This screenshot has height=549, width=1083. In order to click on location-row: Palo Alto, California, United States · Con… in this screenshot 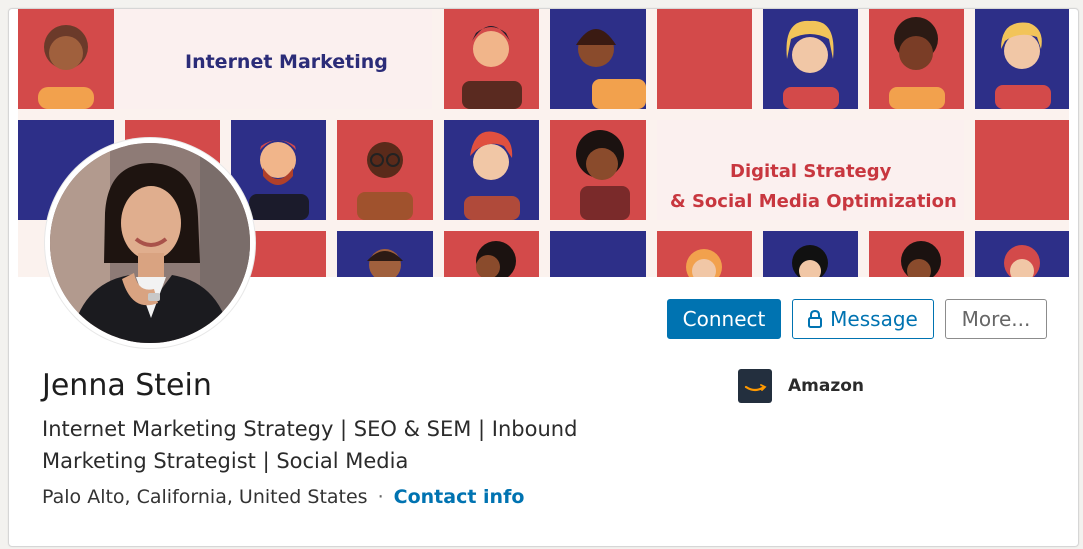, I will do `click(283, 497)`.